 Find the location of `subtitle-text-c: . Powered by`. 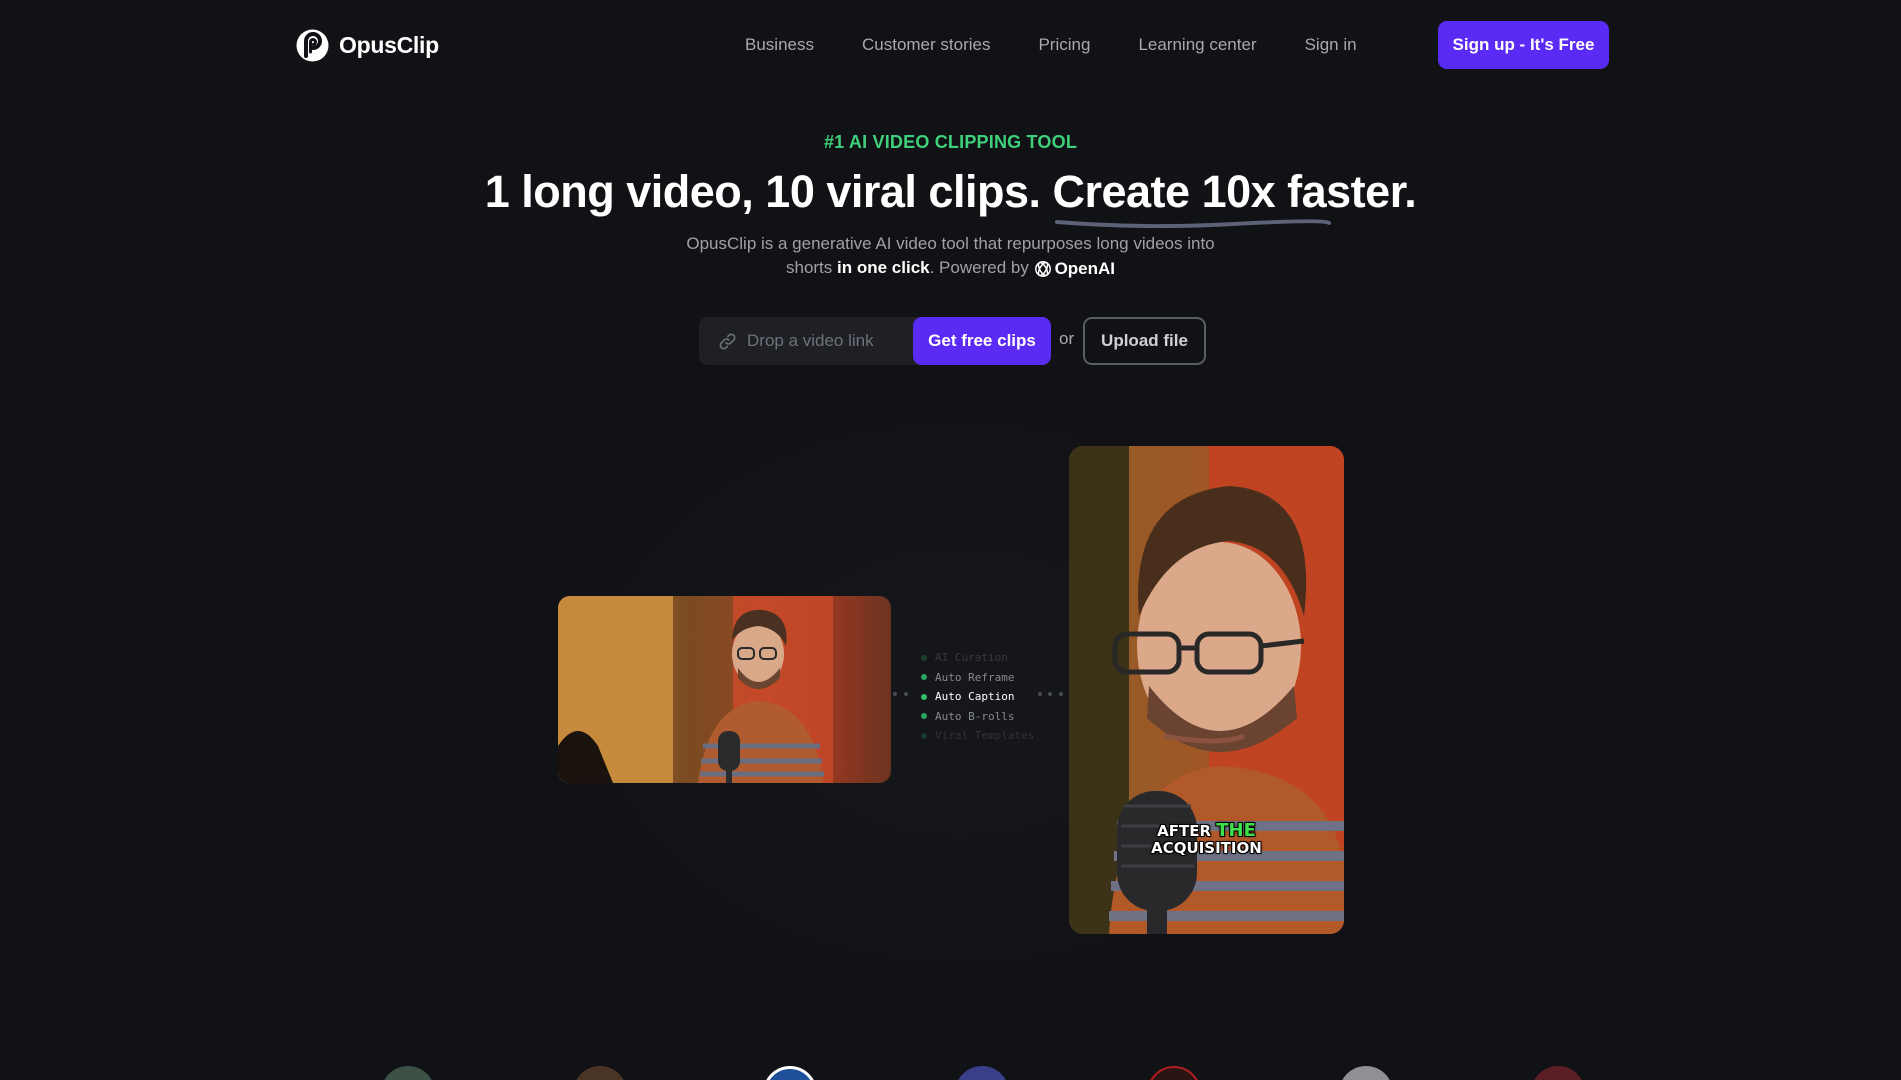

subtitle-text-c: . Powered by is located at coordinates (981, 267).